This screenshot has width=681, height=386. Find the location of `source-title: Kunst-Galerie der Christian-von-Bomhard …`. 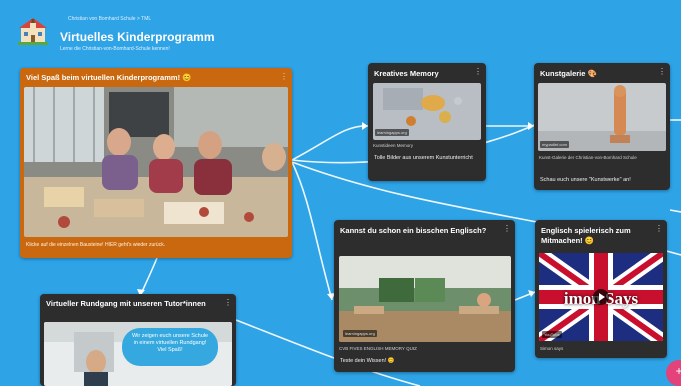

source-title: Kunst-Galerie der Christian-von-Bomhard … is located at coordinates (588, 157).